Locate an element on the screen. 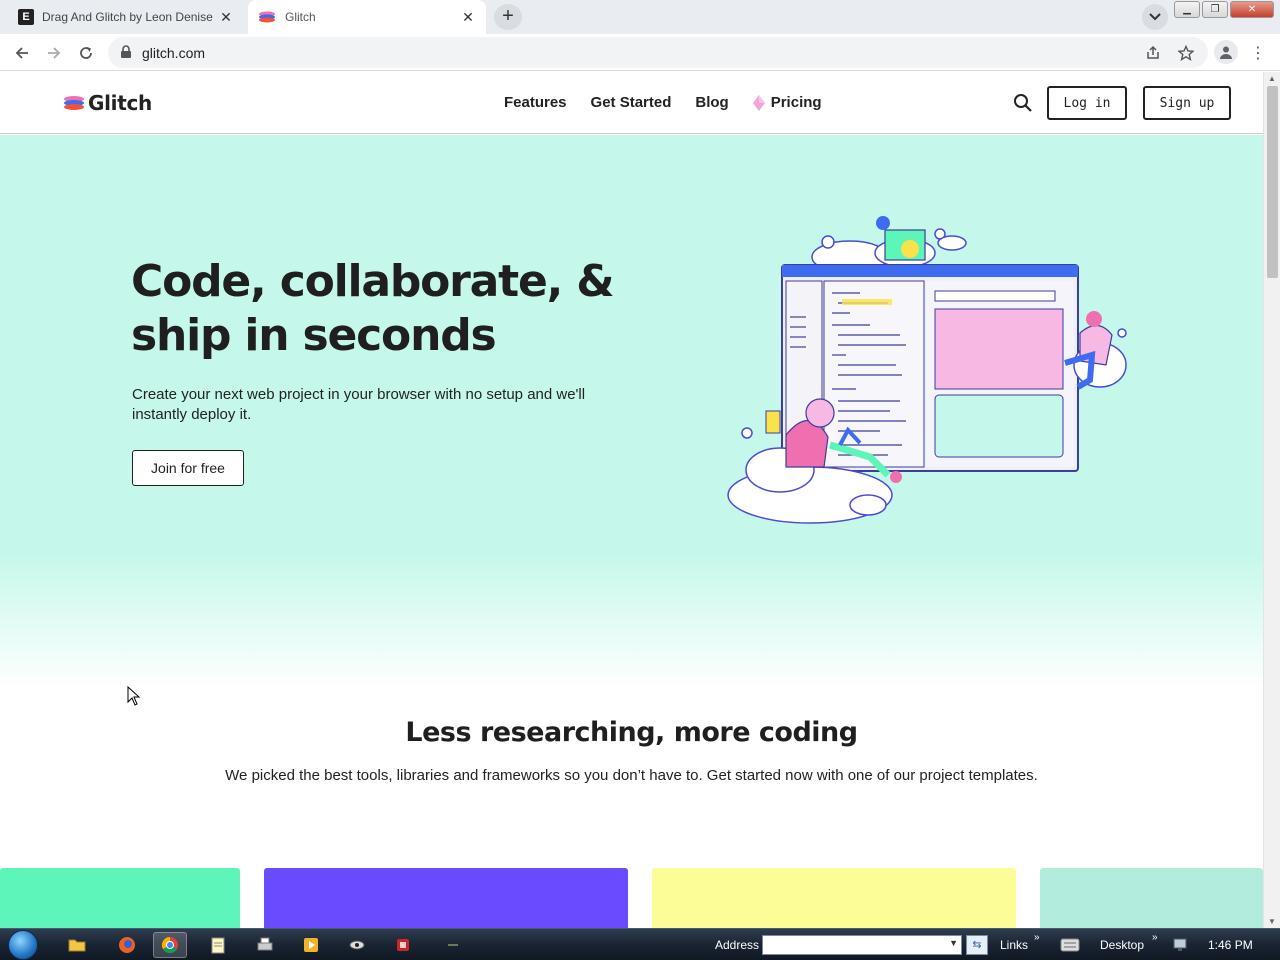 The height and width of the screenshot is (960, 1280). scroll-down-arrow-icon: ▼ is located at coordinates (1272, 921).